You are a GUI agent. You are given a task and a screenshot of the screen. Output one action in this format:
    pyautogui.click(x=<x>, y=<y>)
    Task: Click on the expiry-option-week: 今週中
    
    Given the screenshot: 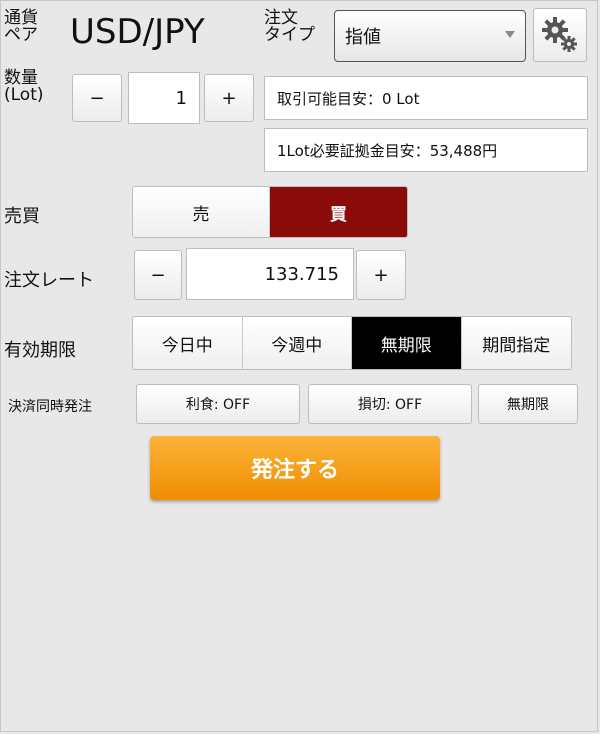 What is the action you would take?
    pyautogui.click(x=297, y=343)
    